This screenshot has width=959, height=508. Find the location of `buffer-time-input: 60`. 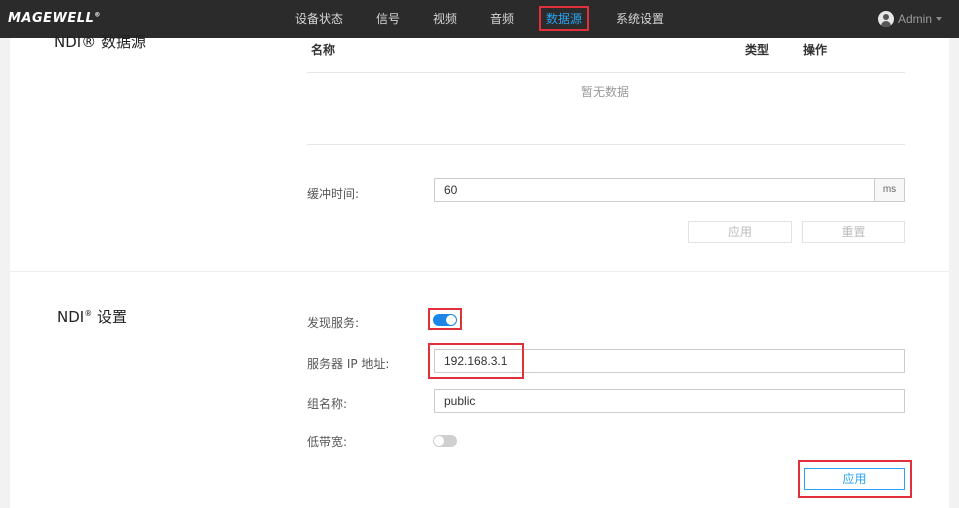

buffer-time-input: 60 is located at coordinates (654, 190).